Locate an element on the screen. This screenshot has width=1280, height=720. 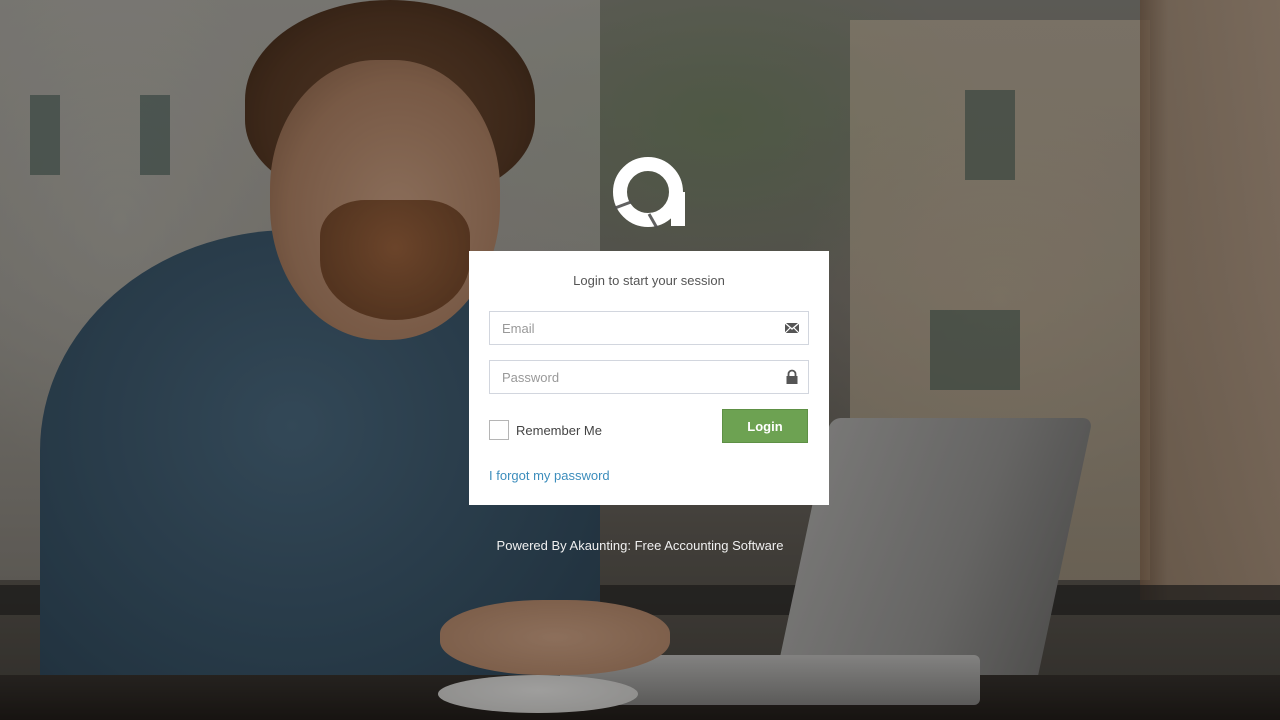
login-button: Login is located at coordinates (765, 426).